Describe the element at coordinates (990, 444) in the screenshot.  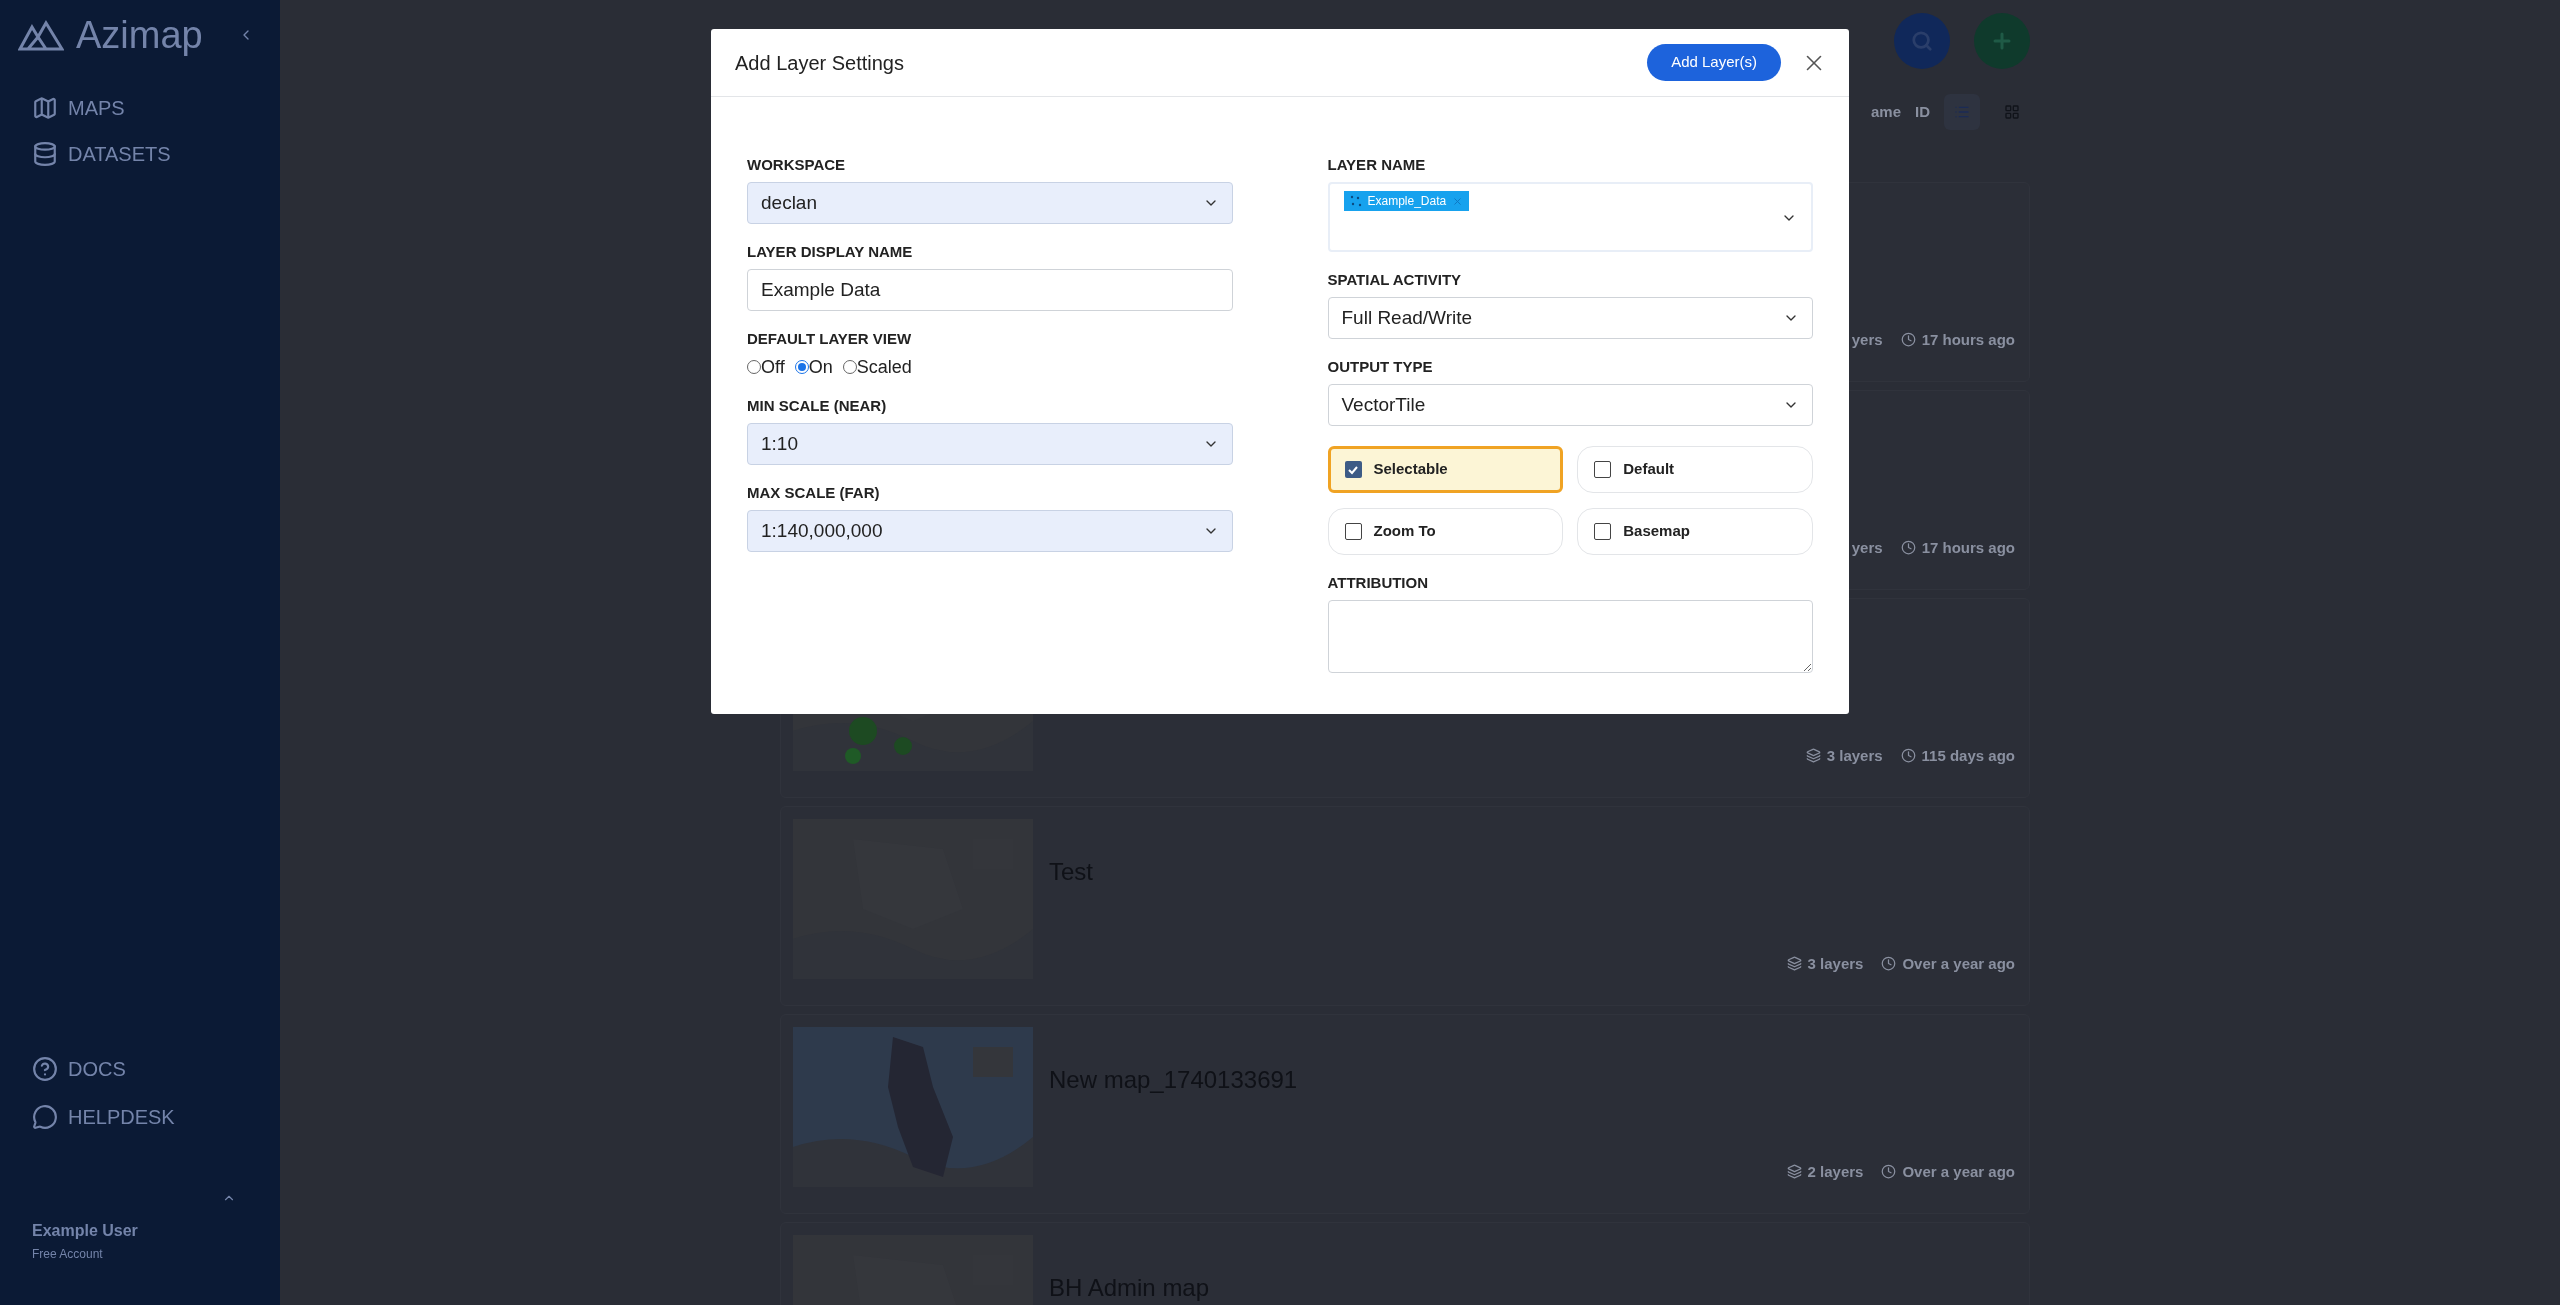
I see `select-field: 1:10` at that location.